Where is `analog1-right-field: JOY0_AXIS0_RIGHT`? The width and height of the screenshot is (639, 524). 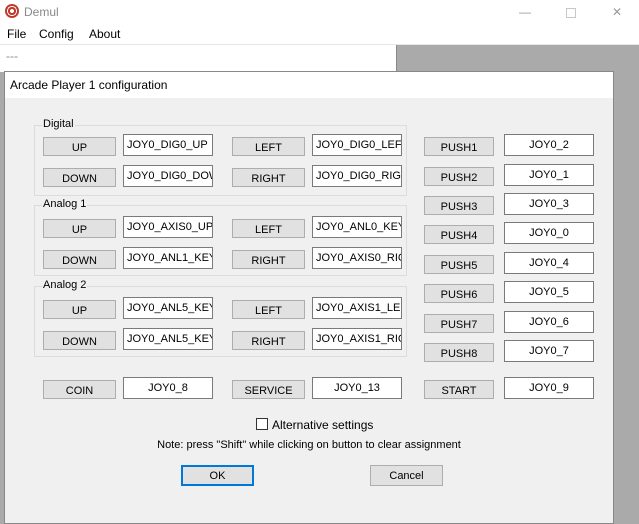
analog1-right-field: JOY0_AXIS0_RIGHT is located at coordinates (357, 258).